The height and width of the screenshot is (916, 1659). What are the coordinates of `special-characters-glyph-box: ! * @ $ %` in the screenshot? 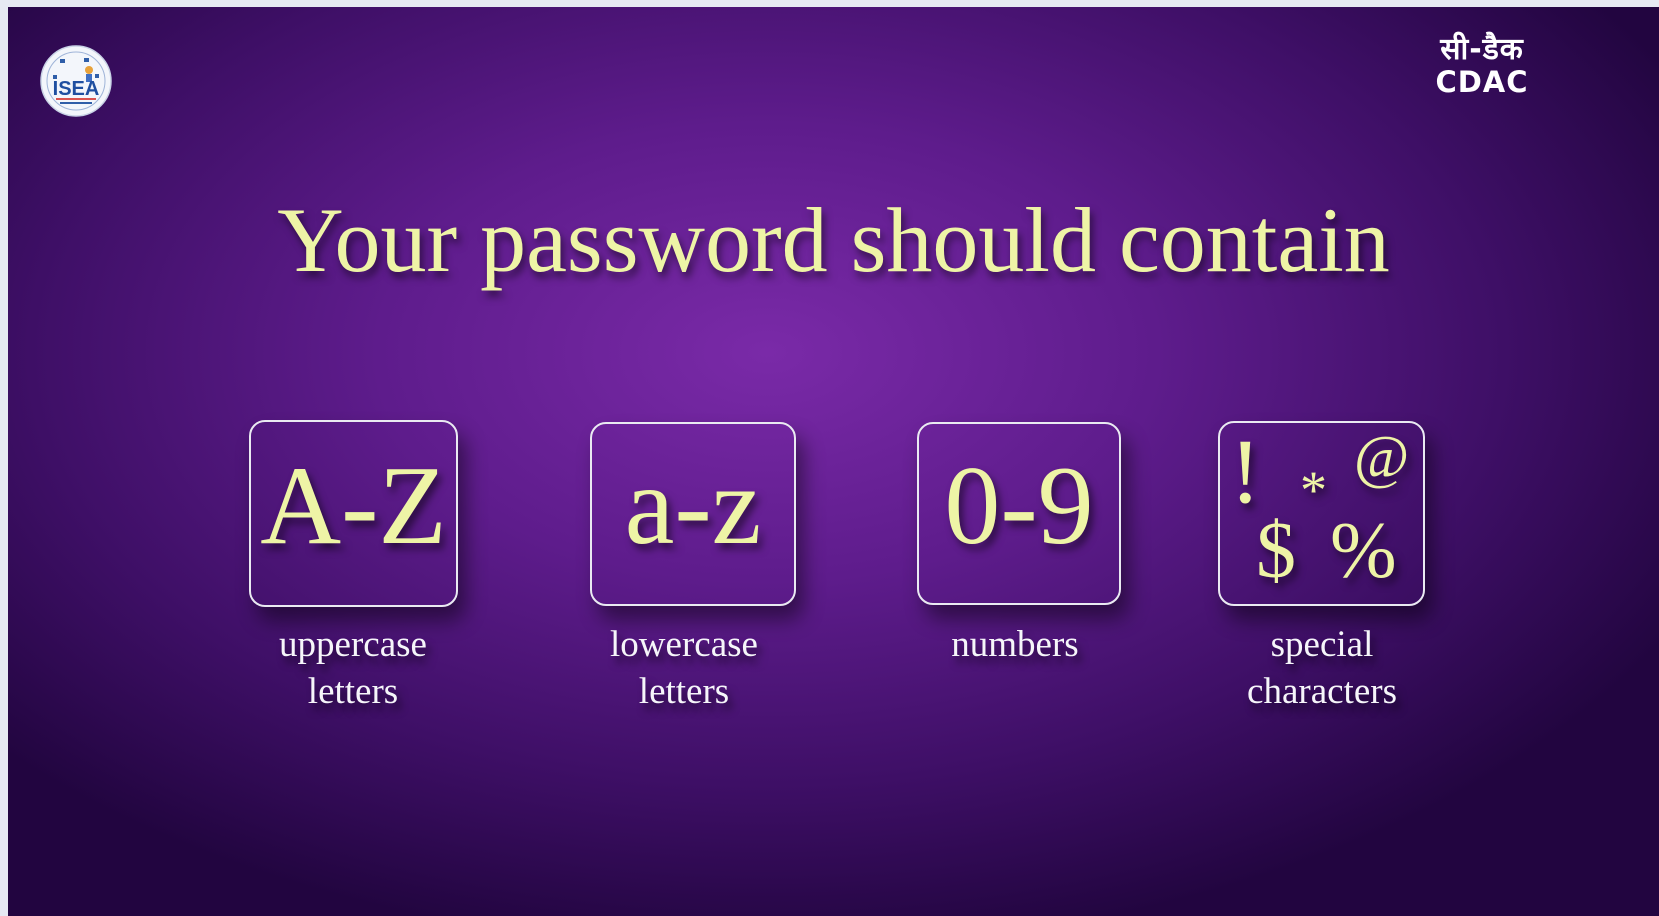 It's located at (1321, 513).